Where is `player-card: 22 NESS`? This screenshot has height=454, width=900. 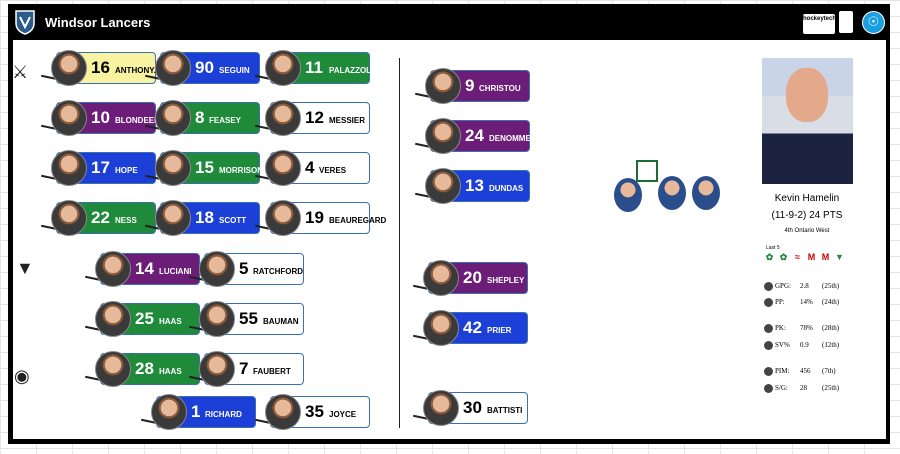
player-card: 22 NESS is located at coordinates (98, 218).